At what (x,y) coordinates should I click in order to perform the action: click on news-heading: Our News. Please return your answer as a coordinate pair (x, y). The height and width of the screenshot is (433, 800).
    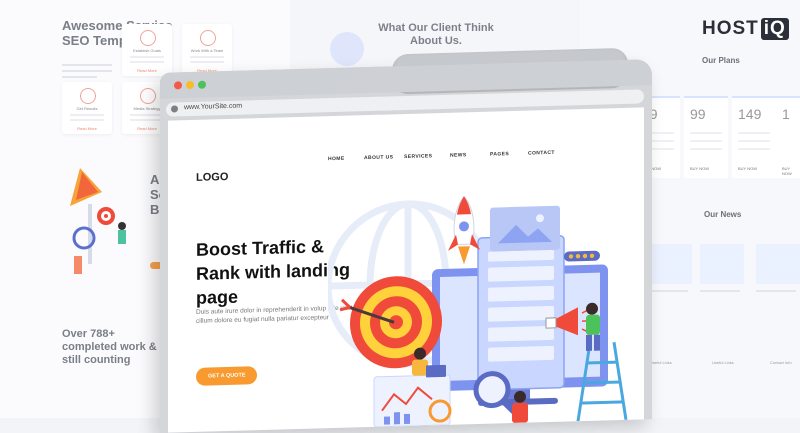
    Looking at the image, I should click on (723, 214).